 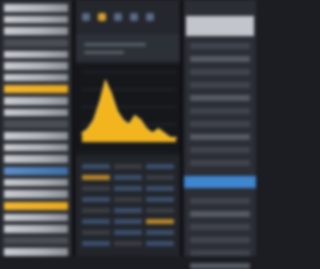 I want to click on price-chart, so click(x=128, y=108).